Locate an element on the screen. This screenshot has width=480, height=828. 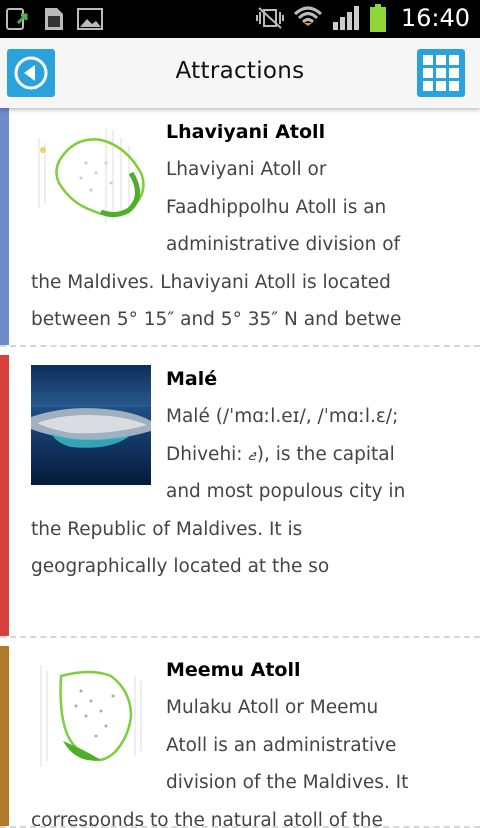
thumbnail-aerial-photo is located at coordinates (91, 425).